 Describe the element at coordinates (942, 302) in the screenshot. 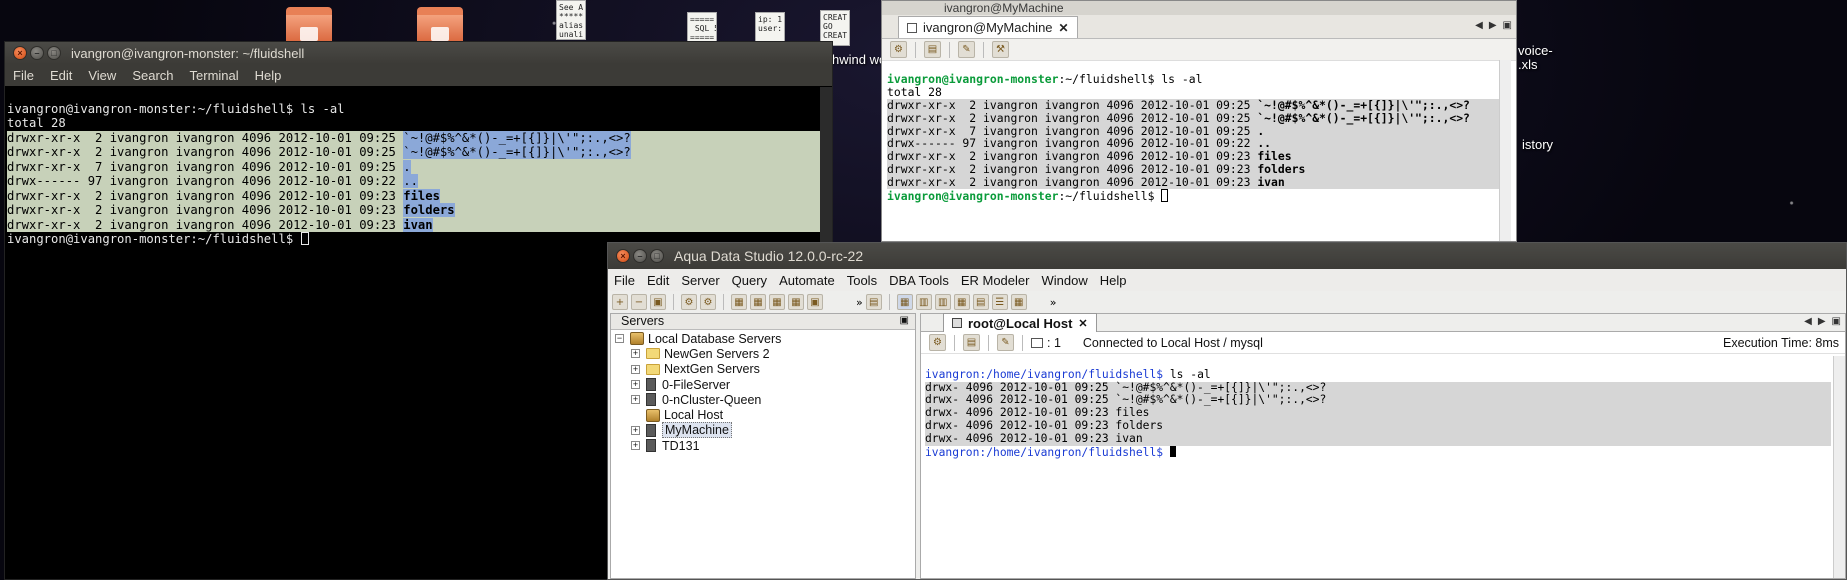

I see `tile-vertical-icon: ▥` at that location.